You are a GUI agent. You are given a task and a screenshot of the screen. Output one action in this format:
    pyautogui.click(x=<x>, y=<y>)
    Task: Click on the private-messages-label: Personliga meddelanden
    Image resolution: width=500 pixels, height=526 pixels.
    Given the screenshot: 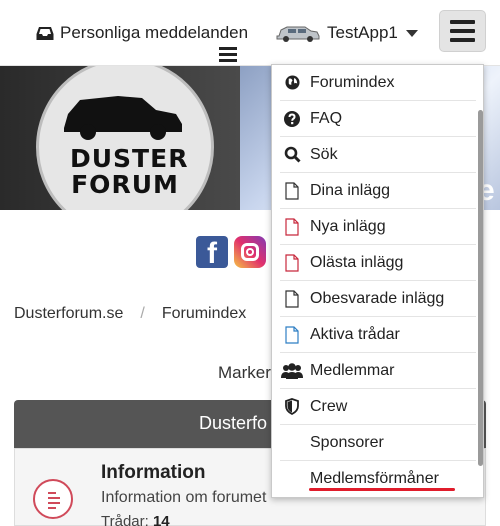 What is the action you would take?
    pyautogui.click(x=154, y=32)
    